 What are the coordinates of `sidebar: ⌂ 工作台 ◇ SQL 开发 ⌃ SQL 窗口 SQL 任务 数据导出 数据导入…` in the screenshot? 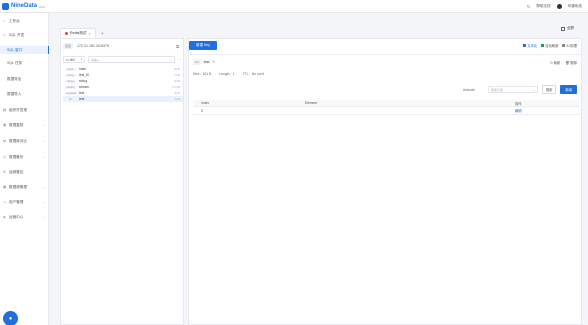 It's located at (24, 169).